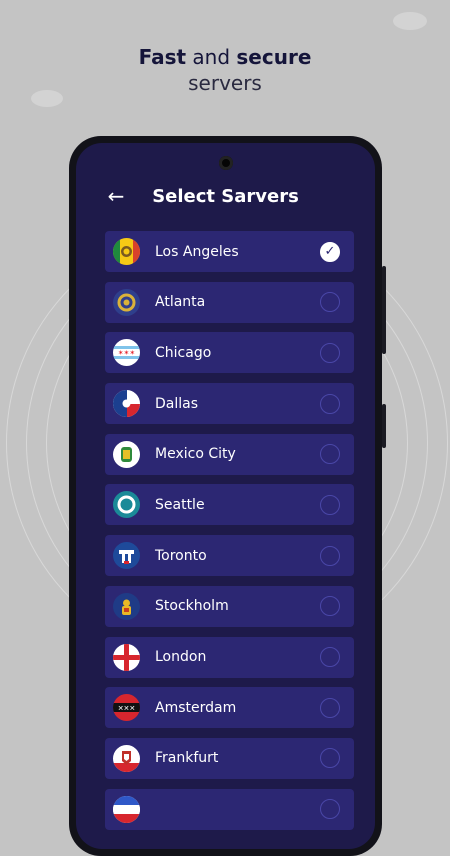  Describe the element at coordinates (183, 352) in the screenshot. I see `server-city-label: Chicago` at that location.